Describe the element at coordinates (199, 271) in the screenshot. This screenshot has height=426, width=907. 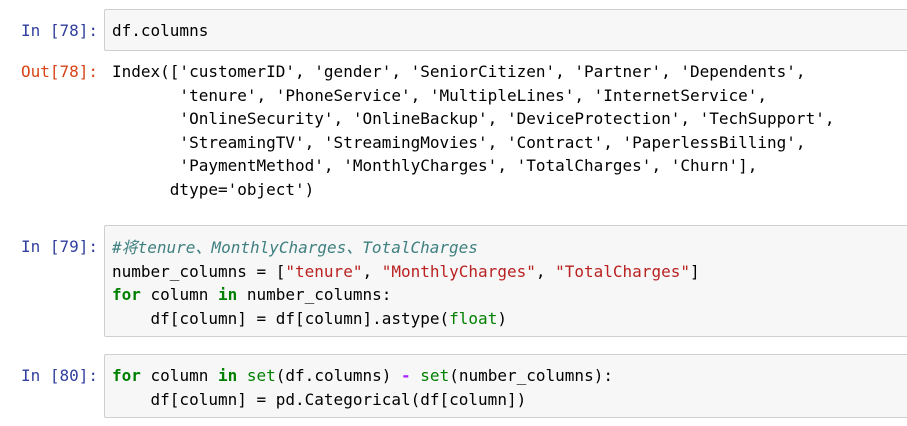
I see `code-text: number_columns = [` at that location.